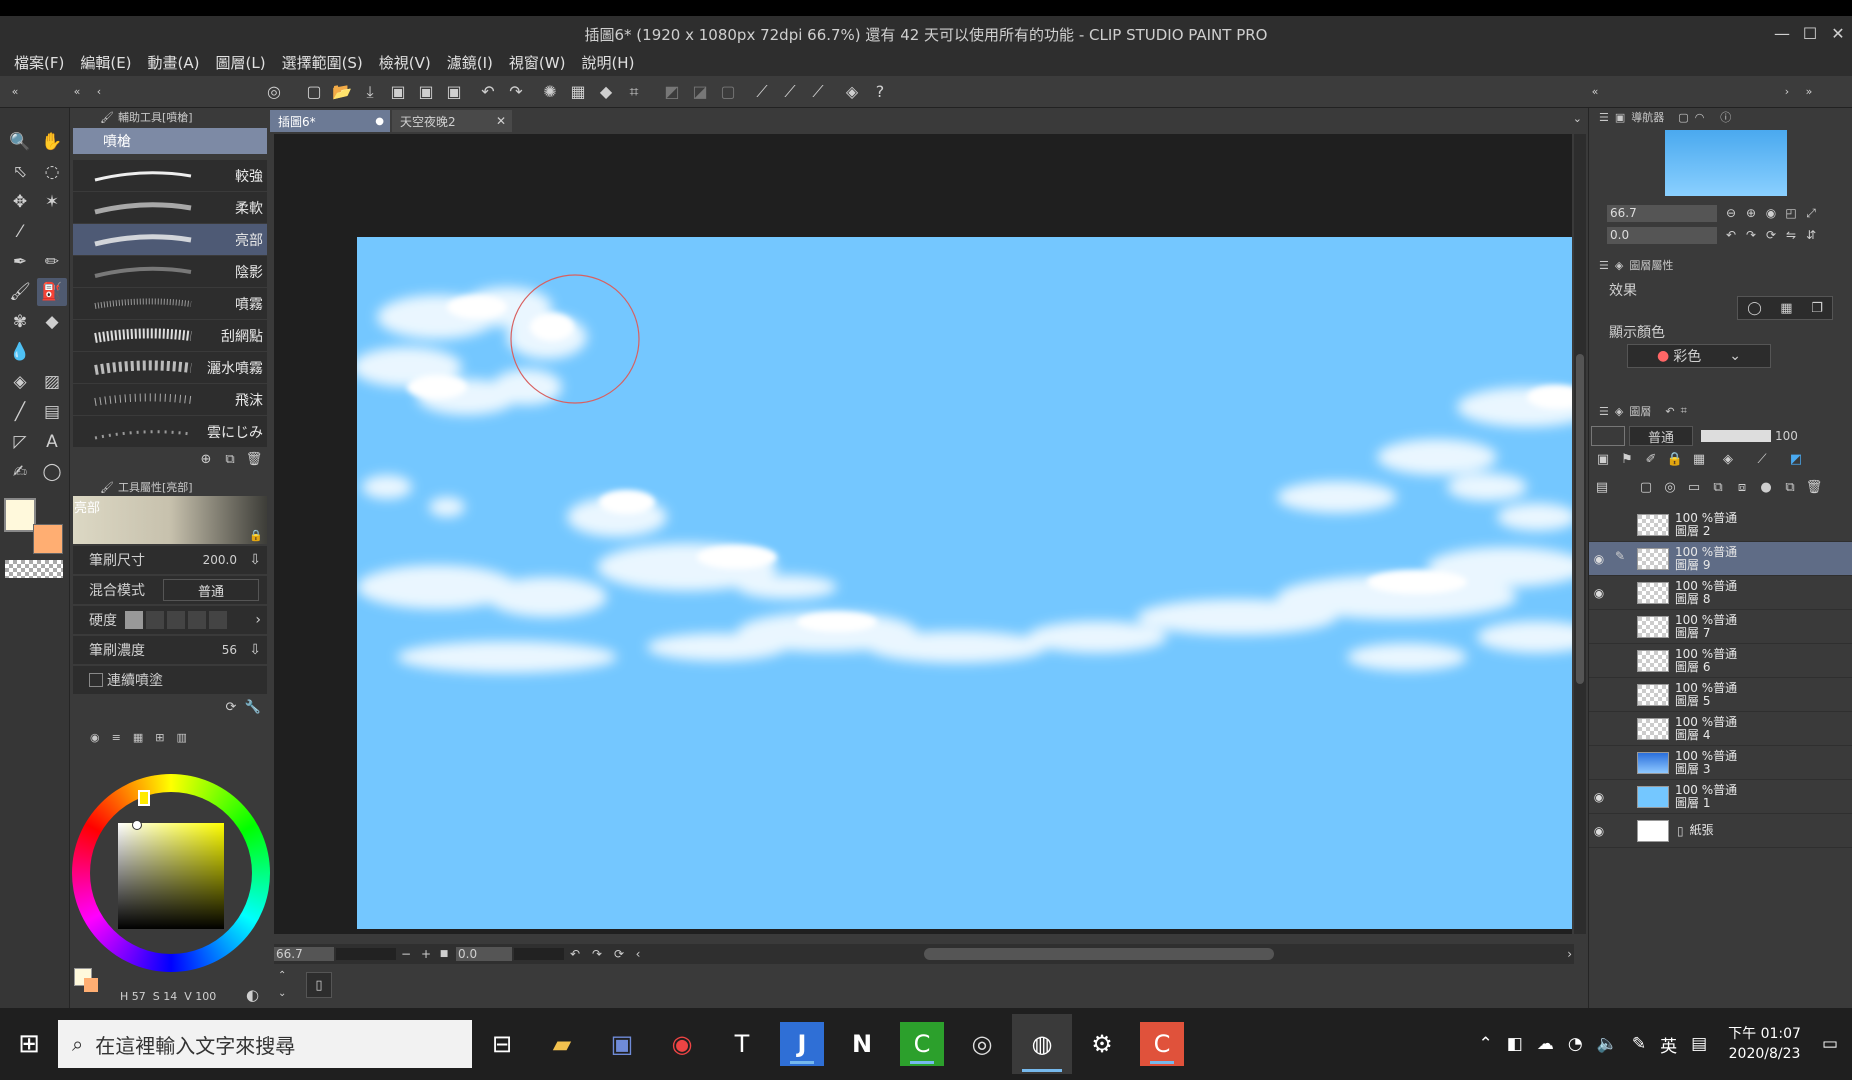  What do you see at coordinates (255, 650) in the screenshot?
I see `density-down-icon: ⇩` at bounding box center [255, 650].